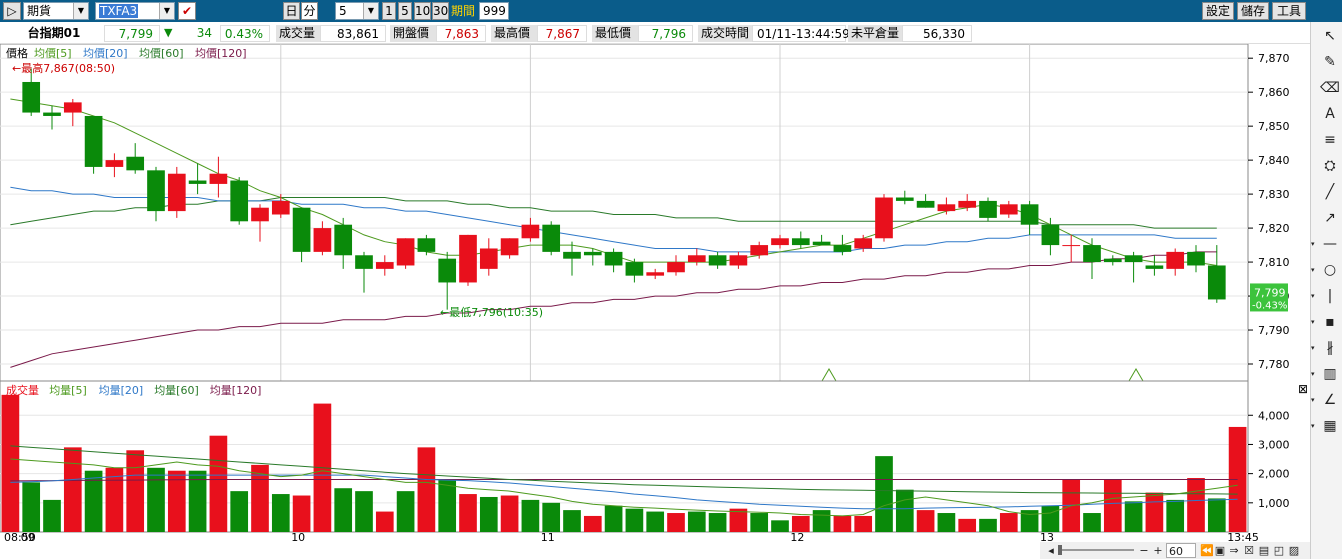 Image resolution: width=1342 pixels, height=559 pixels. I want to click on stop-icon: ▣, so click(1220, 550).